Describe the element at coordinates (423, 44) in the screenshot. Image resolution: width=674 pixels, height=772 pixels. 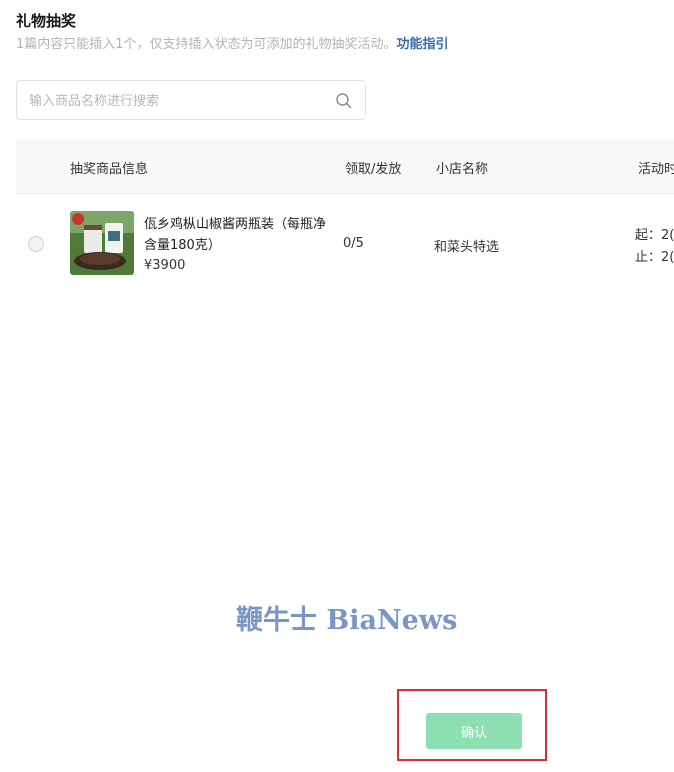
I see `guide-link: 功能指引` at that location.